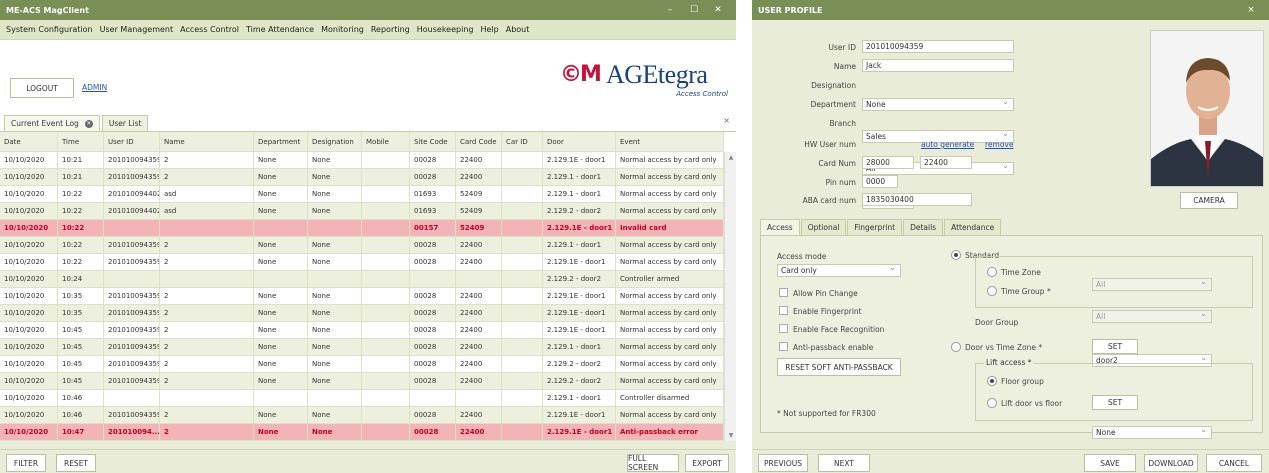  What do you see at coordinates (1152, 432) in the screenshot?
I see `floor-group-dropdown: None` at bounding box center [1152, 432].